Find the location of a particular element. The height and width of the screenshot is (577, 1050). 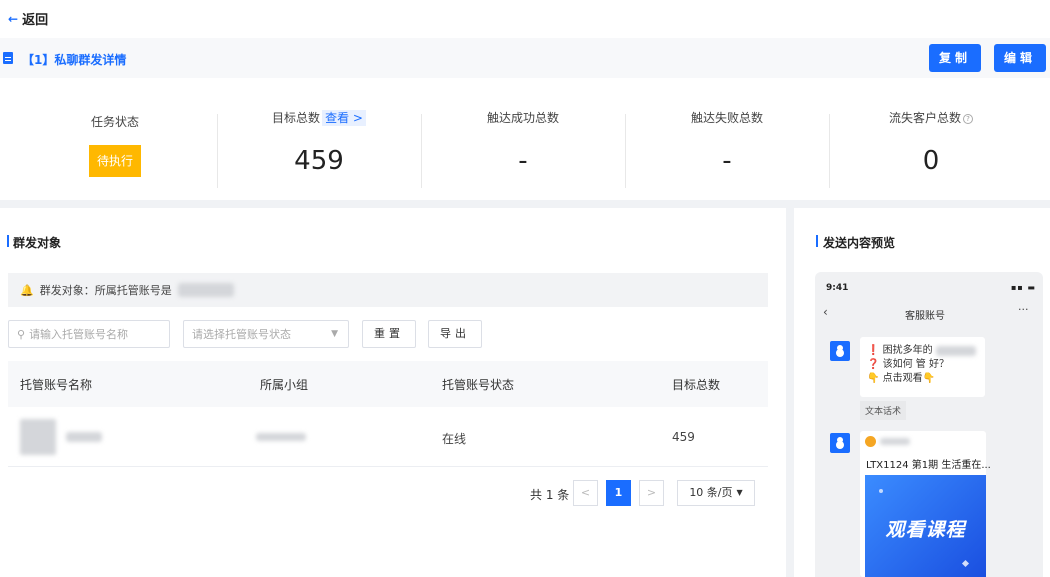

more-icon: ··· is located at coordinates (1023, 309).